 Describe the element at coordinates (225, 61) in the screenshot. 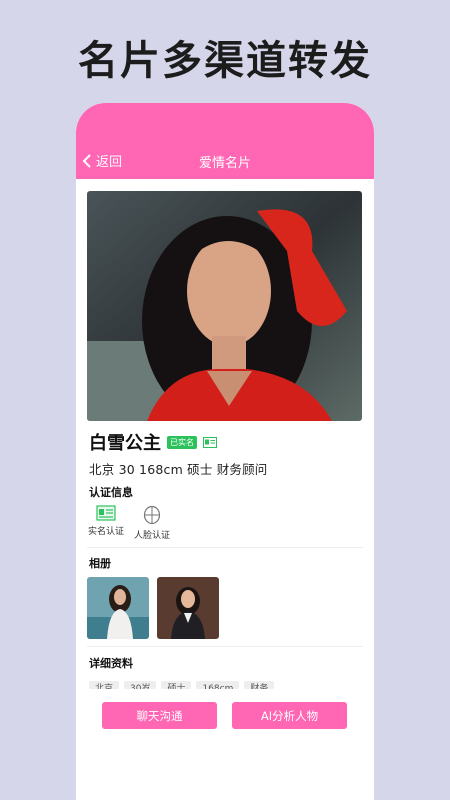

I see `promo-headline: 名片多渠道转发` at that location.